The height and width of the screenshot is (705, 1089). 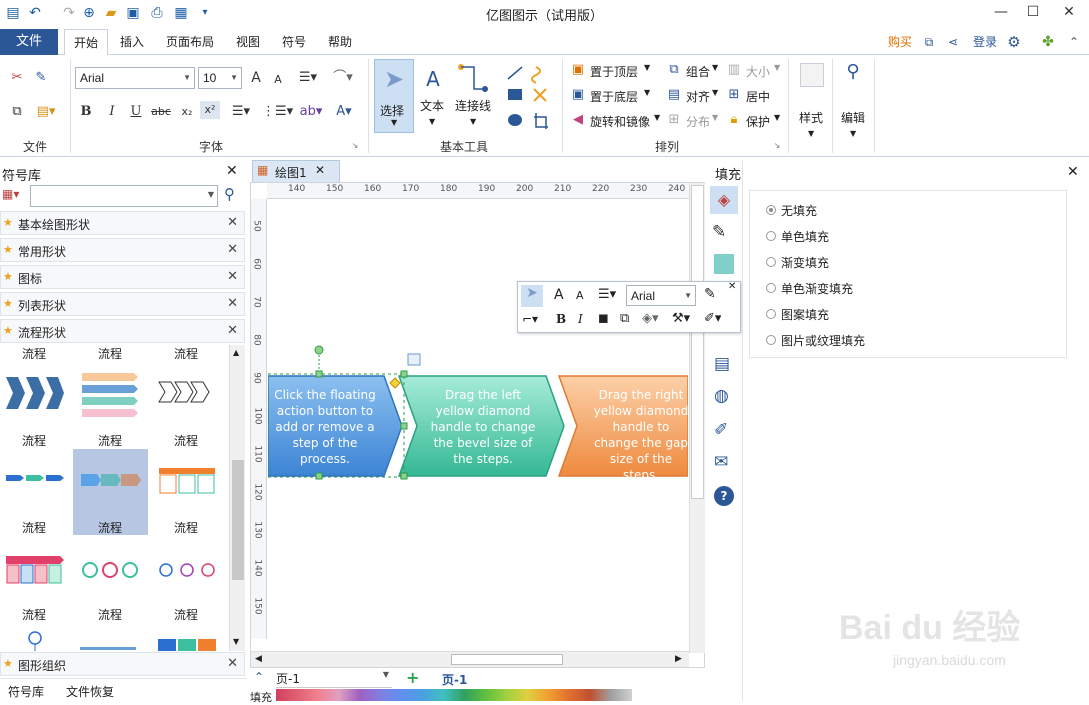 I want to click on float-shadow-icon: ◼, so click(x=603, y=318).